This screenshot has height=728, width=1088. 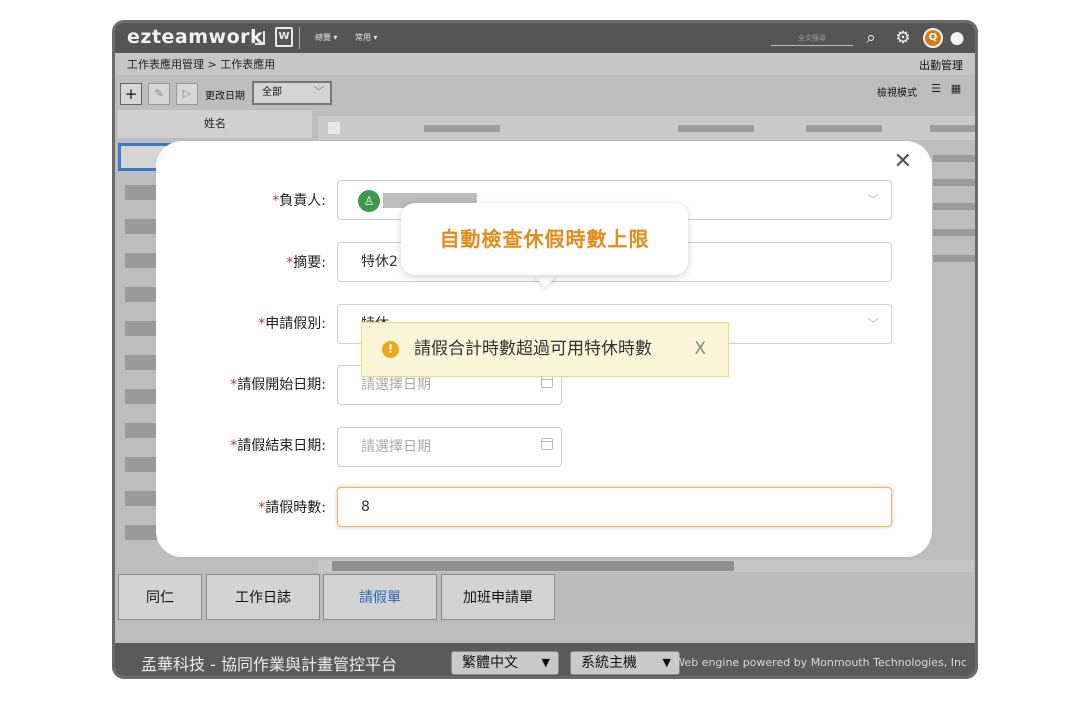 I want to click on toolbar: + ✎ ▷ 更改日期 全部 ﹀ 檢視模式 ☰ ▦, so click(x=545, y=92).